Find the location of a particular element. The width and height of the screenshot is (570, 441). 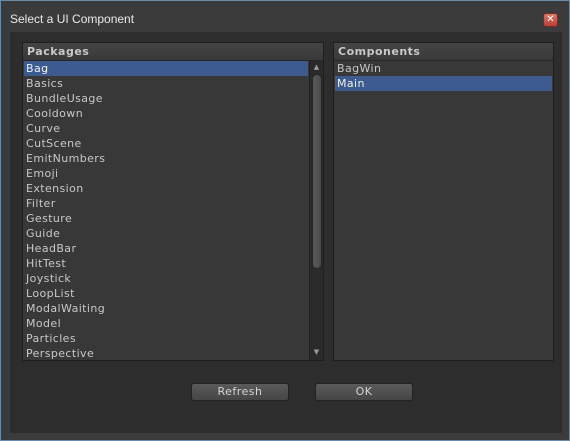

list-item: Main is located at coordinates (443, 83).